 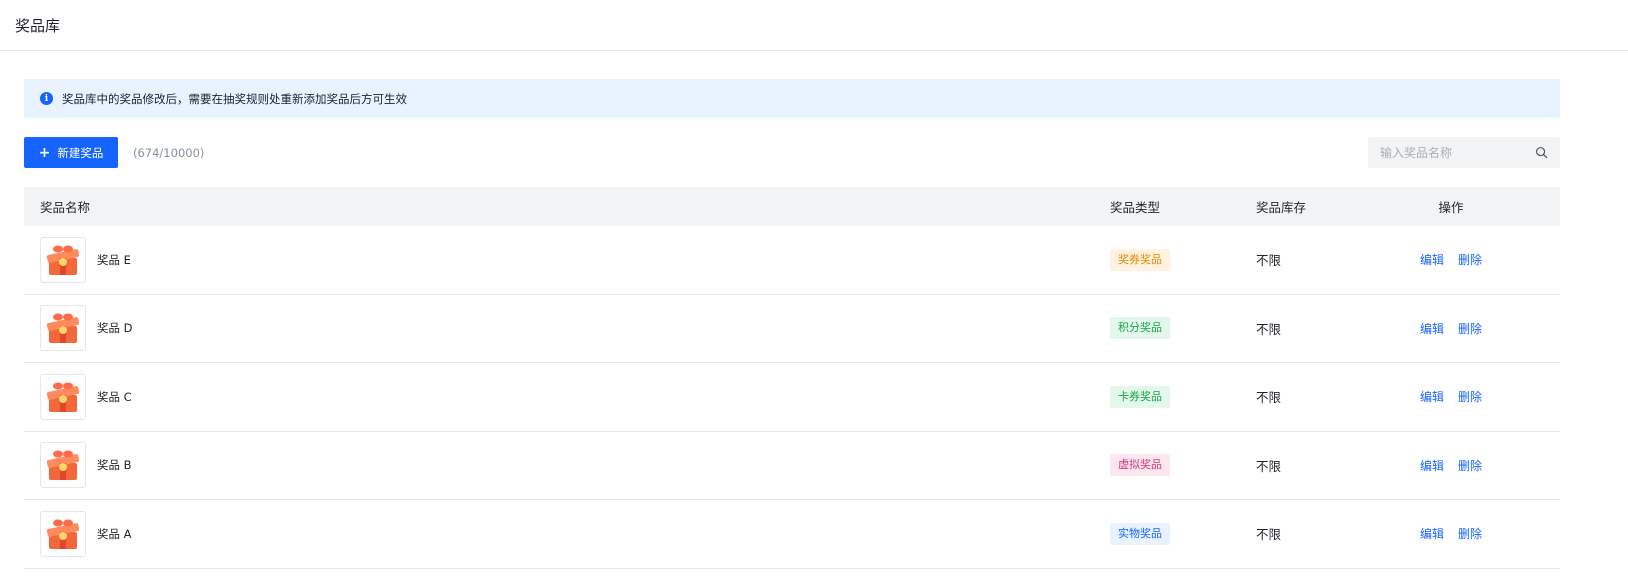 I want to click on page-header: 奖品库, so click(x=814, y=25).